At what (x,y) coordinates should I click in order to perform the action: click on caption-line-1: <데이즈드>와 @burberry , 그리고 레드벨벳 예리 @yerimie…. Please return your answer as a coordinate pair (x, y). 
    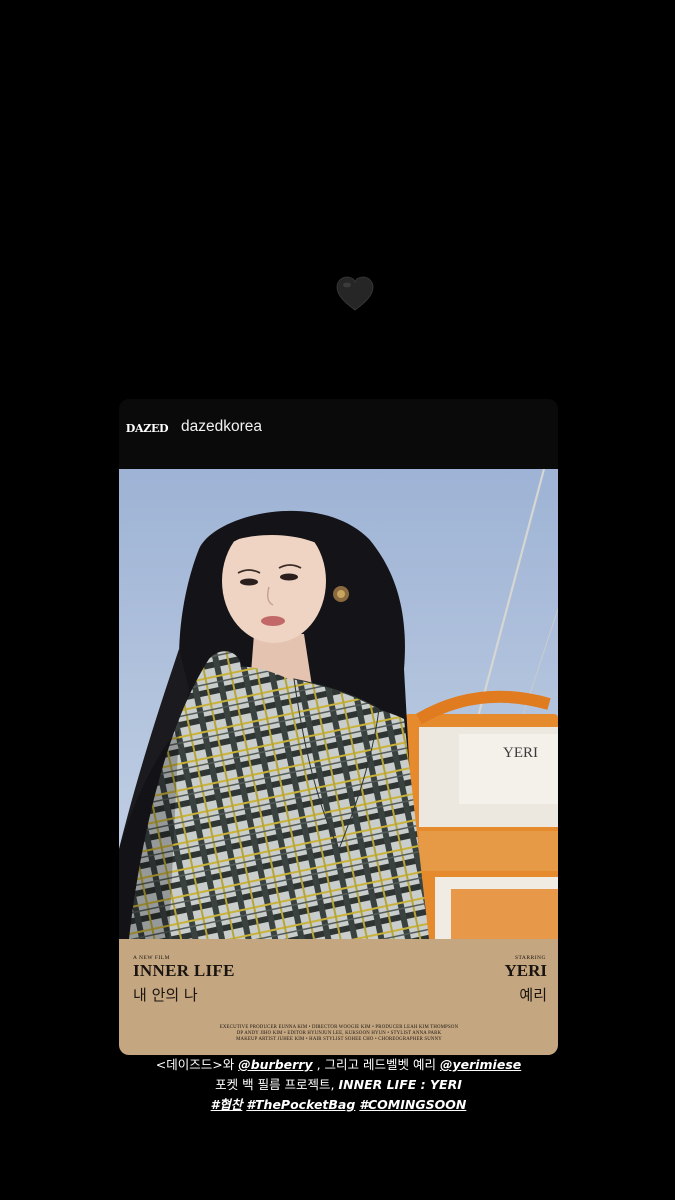
    Looking at the image, I should click on (338, 1064).